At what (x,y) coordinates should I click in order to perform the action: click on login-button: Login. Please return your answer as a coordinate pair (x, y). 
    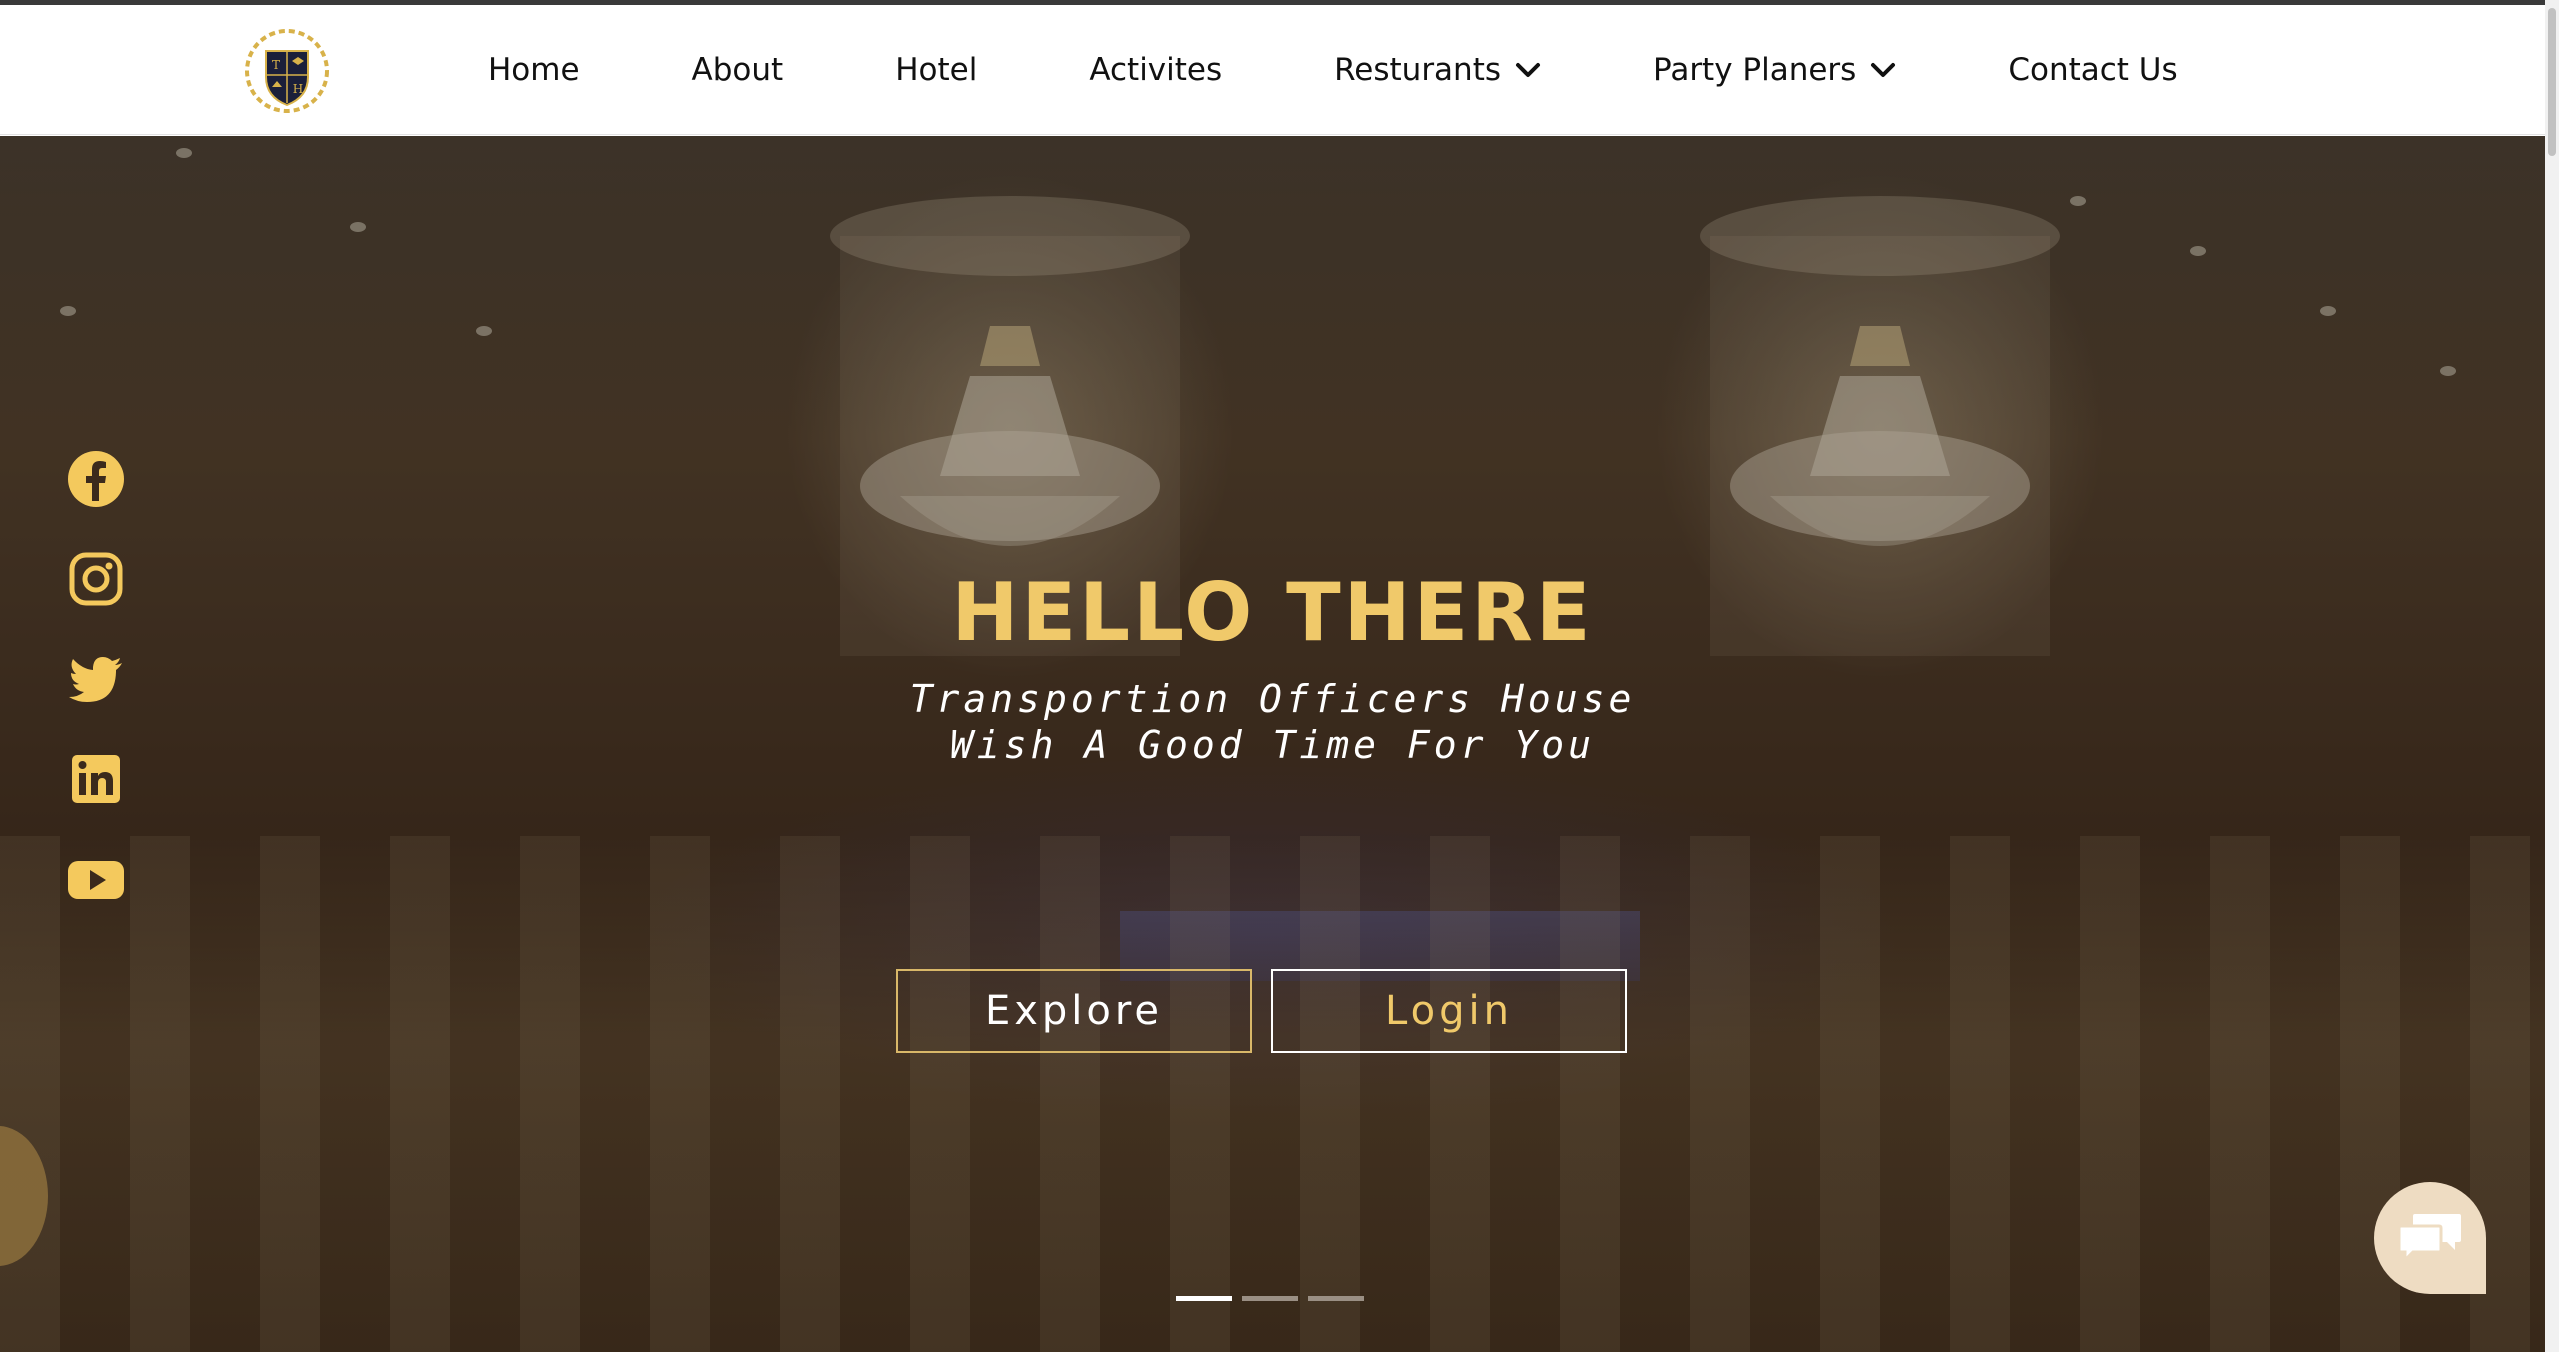
    Looking at the image, I should click on (1449, 1011).